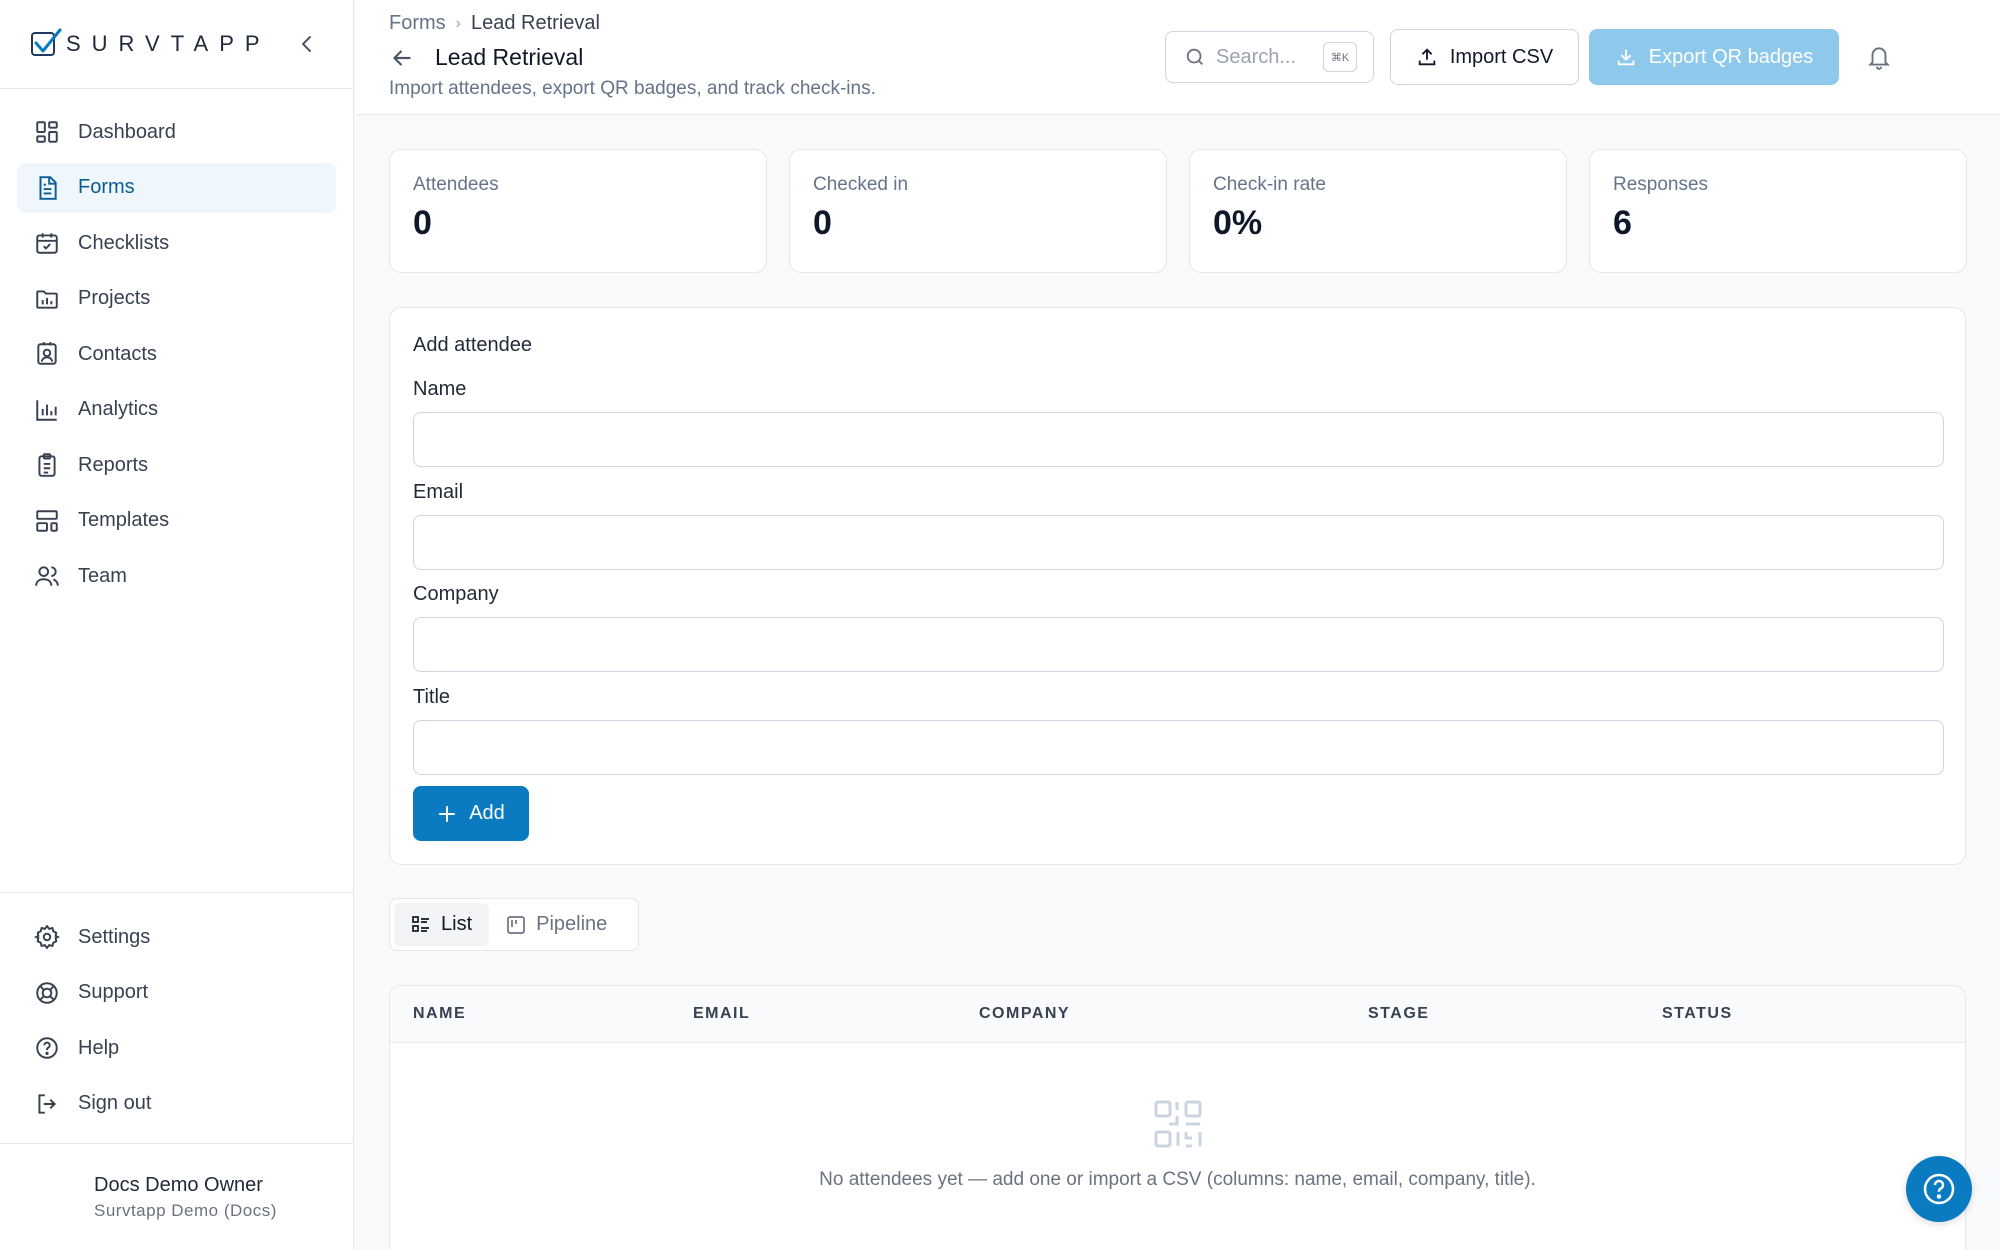 This screenshot has width=2000, height=1250. Describe the element at coordinates (1661, 184) in the screenshot. I see `stat-label: Responses` at that location.